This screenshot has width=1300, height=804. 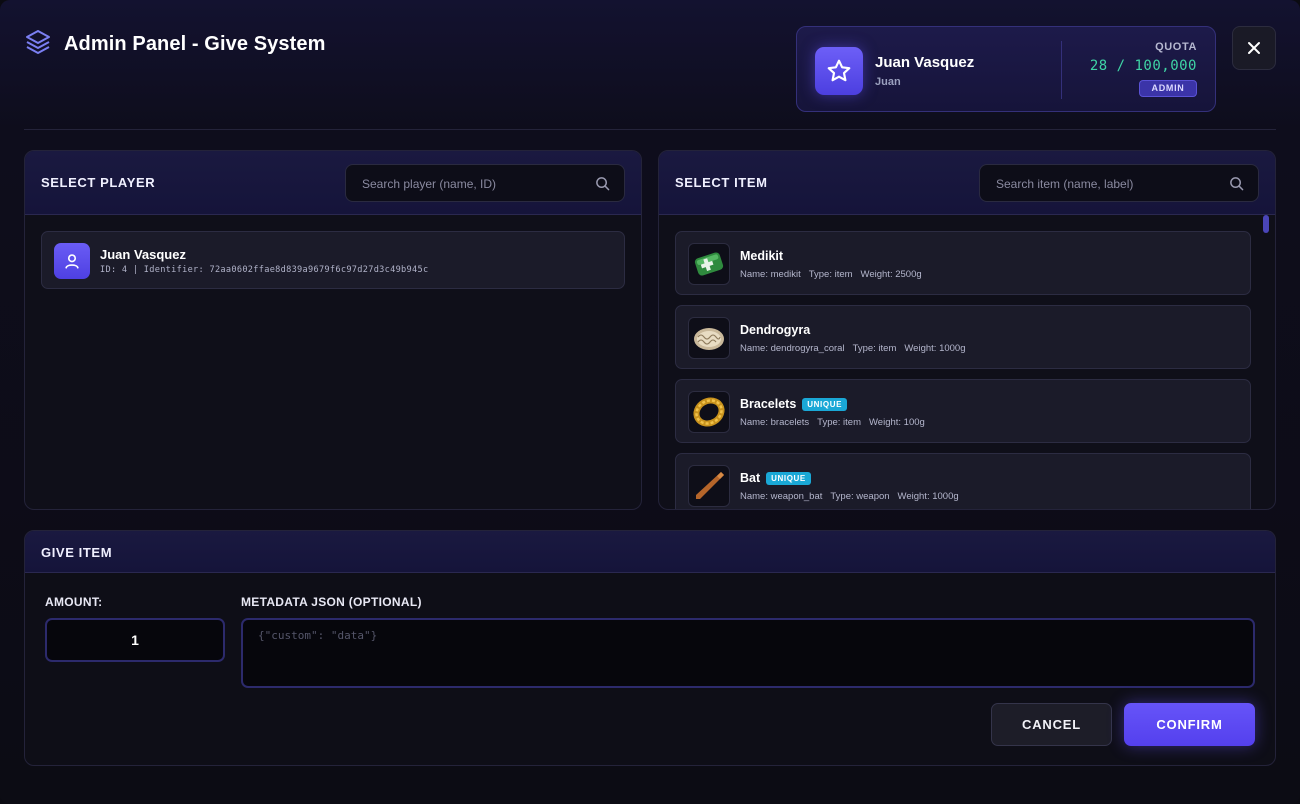 What do you see at coordinates (1051, 724) in the screenshot?
I see `cancel-button: CANCEL` at bounding box center [1051, 724].